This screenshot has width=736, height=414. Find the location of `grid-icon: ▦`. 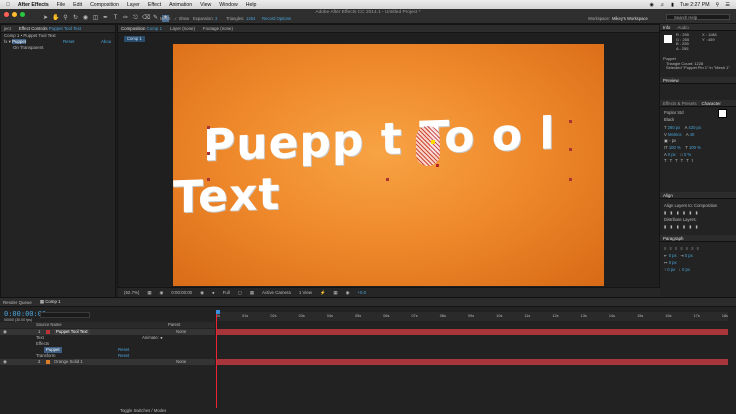

grid-icon: ▦ is located at coordinates (149, 293).